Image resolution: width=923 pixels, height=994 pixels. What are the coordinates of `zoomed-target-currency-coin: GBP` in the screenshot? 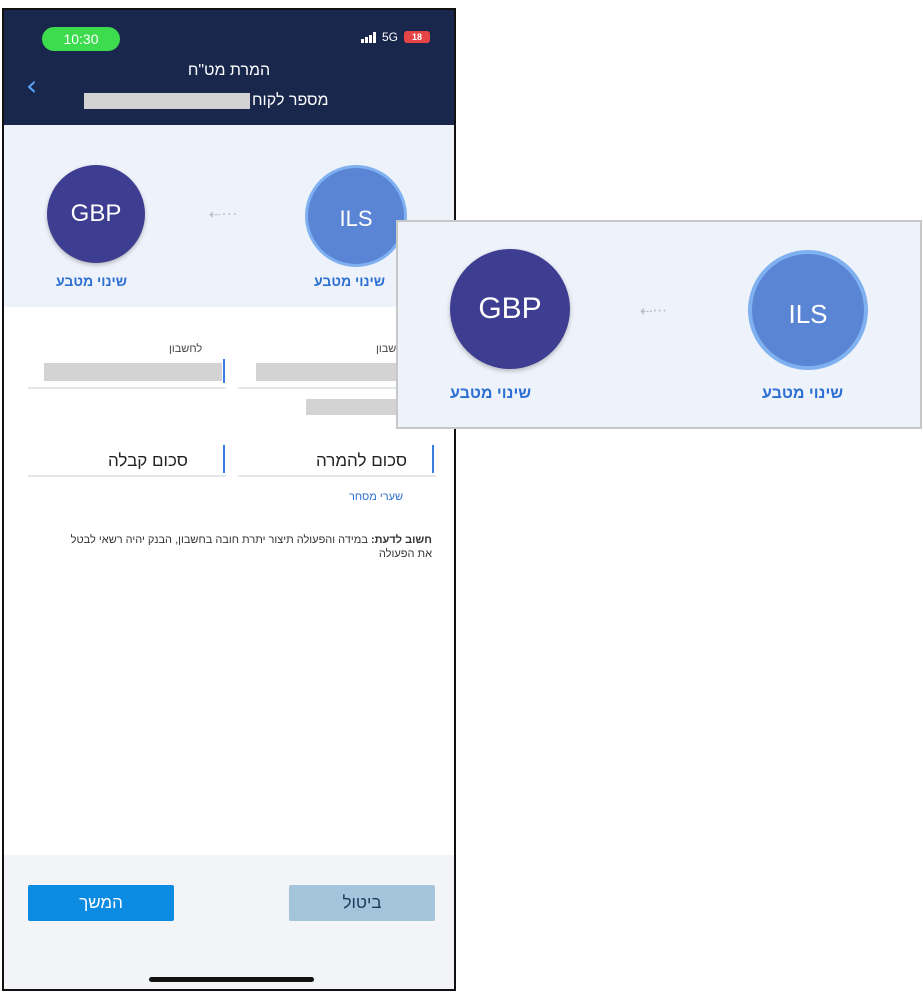 It's located at (510, 309).